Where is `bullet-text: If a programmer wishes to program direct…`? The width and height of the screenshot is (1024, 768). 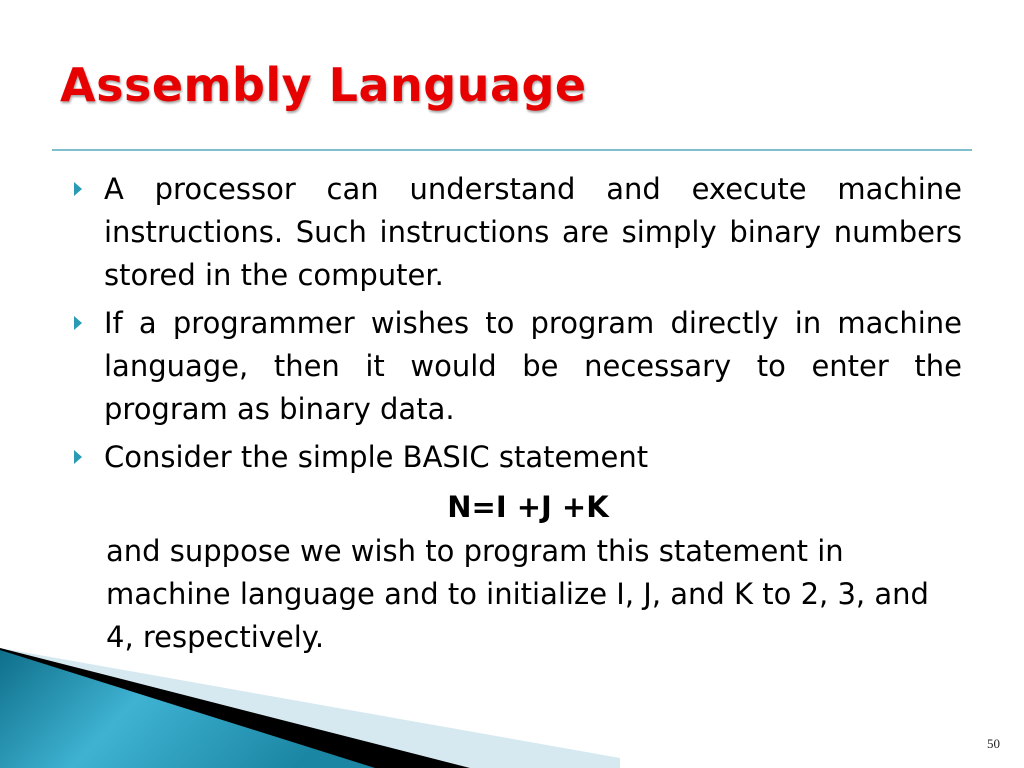
bullet-text: If a programmer wishes to program direct… is located at coordinates (533, 366).